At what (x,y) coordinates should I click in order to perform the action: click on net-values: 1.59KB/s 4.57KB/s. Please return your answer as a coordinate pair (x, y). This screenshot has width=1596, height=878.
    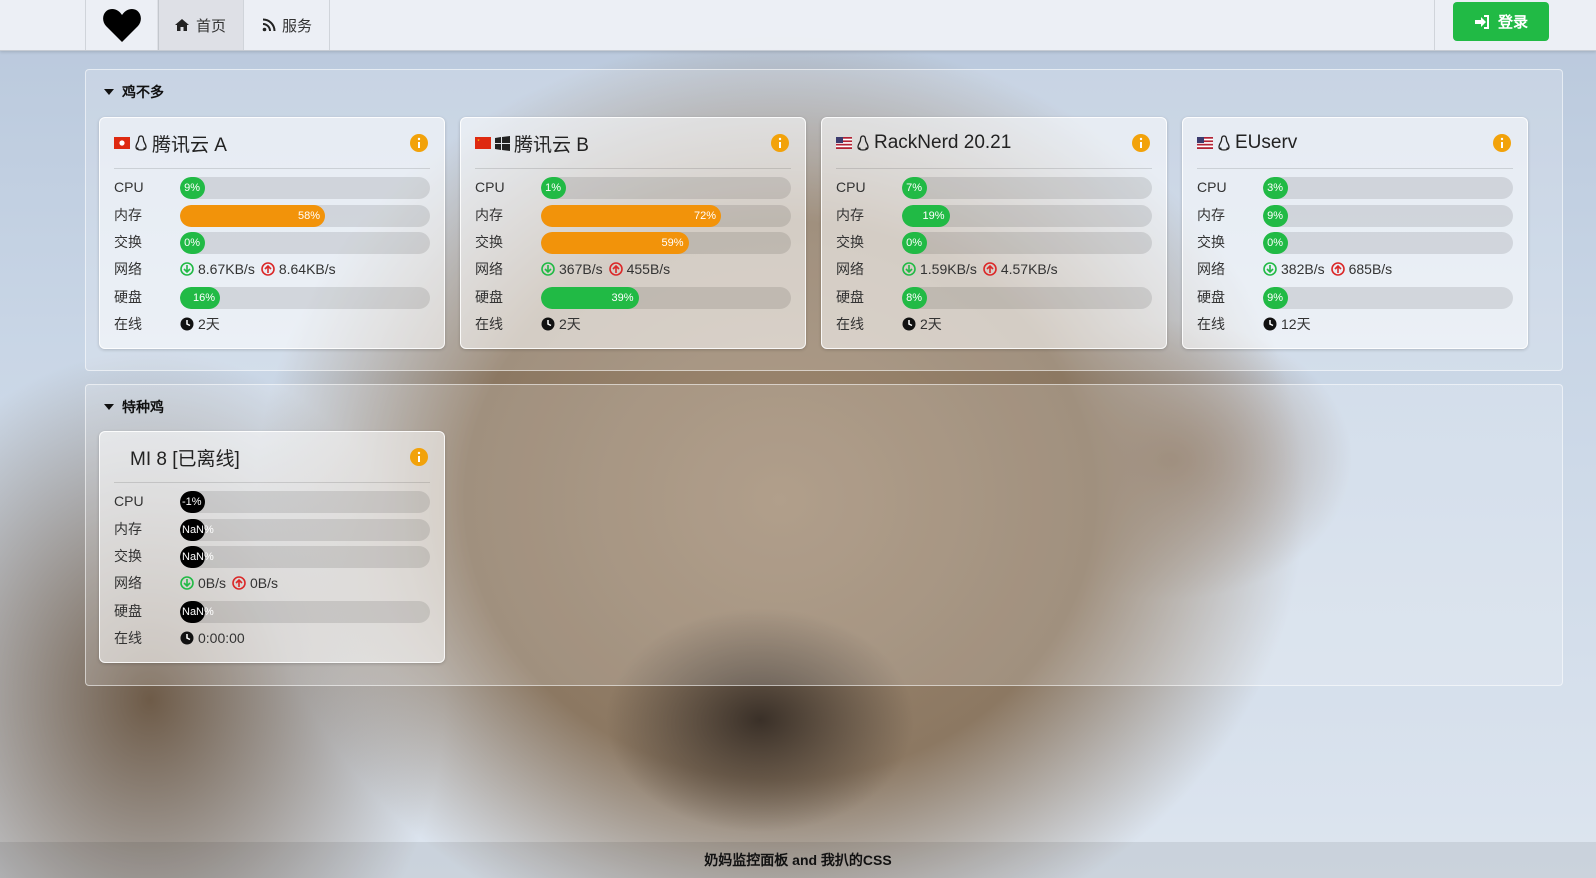
    Looking at the image, I should click on (980, 269).